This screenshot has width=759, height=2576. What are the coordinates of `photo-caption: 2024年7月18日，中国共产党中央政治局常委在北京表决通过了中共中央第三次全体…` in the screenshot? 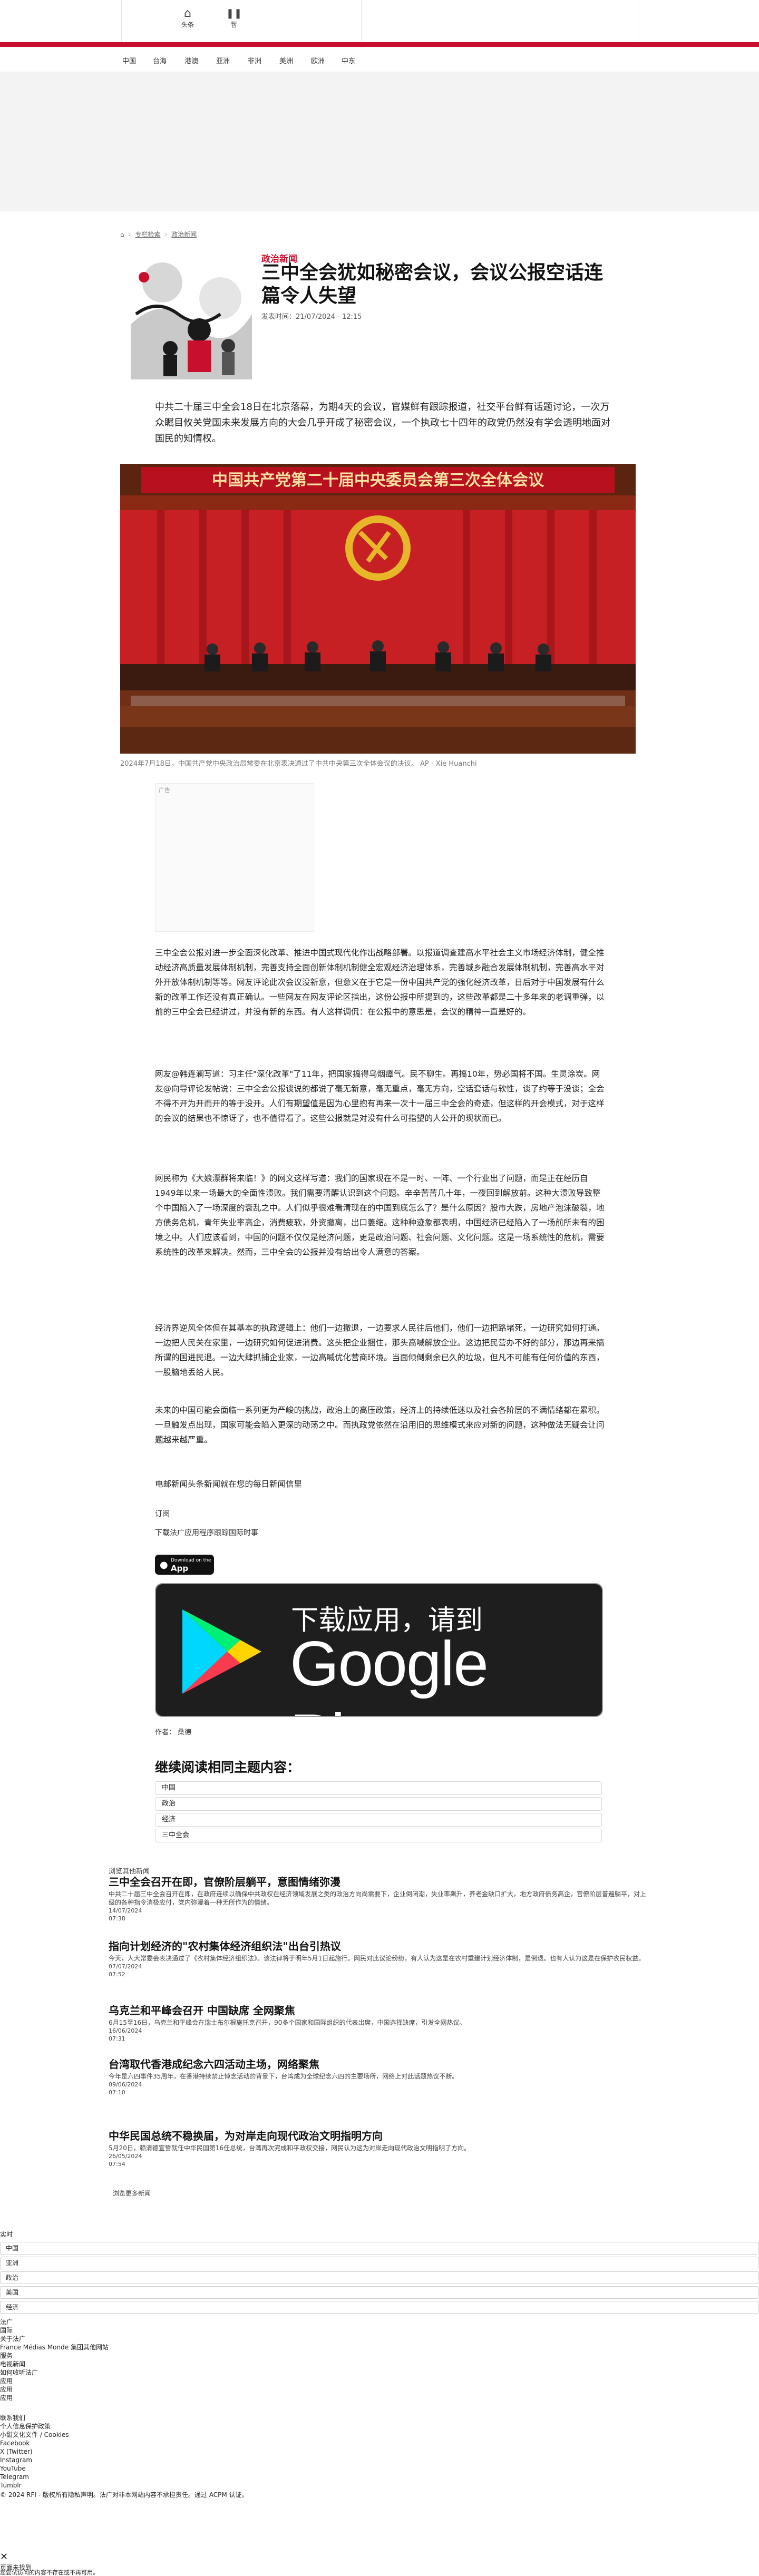 It's located at (298, 764).